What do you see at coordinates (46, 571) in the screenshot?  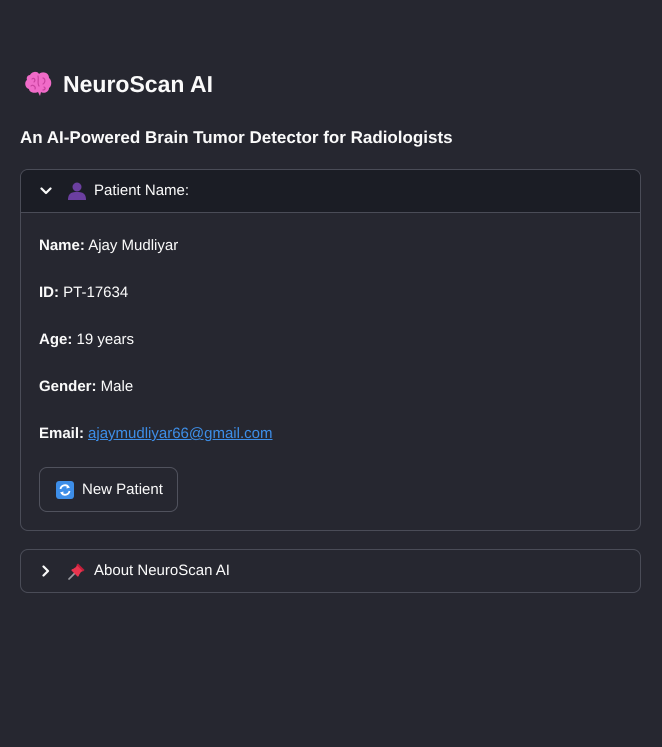 I see `chevron-right-icon` at bounding box center [46, 571].